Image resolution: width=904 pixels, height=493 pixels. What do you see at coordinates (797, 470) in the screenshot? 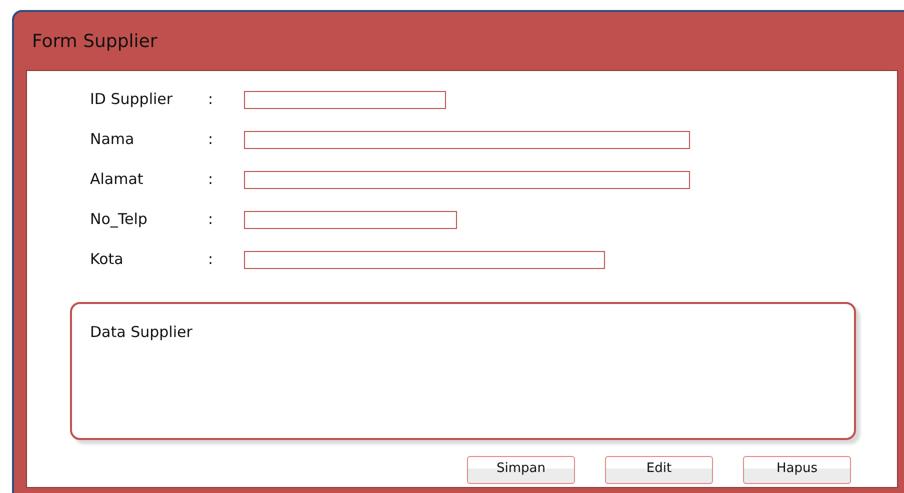
I see `action-button: Hapus` at bounding box center [797, 470].